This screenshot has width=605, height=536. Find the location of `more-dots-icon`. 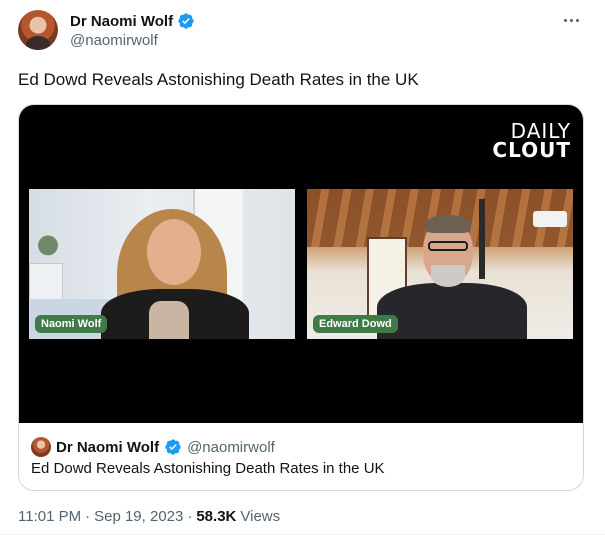

more-dots-icon is located at coordinates (571, 20).